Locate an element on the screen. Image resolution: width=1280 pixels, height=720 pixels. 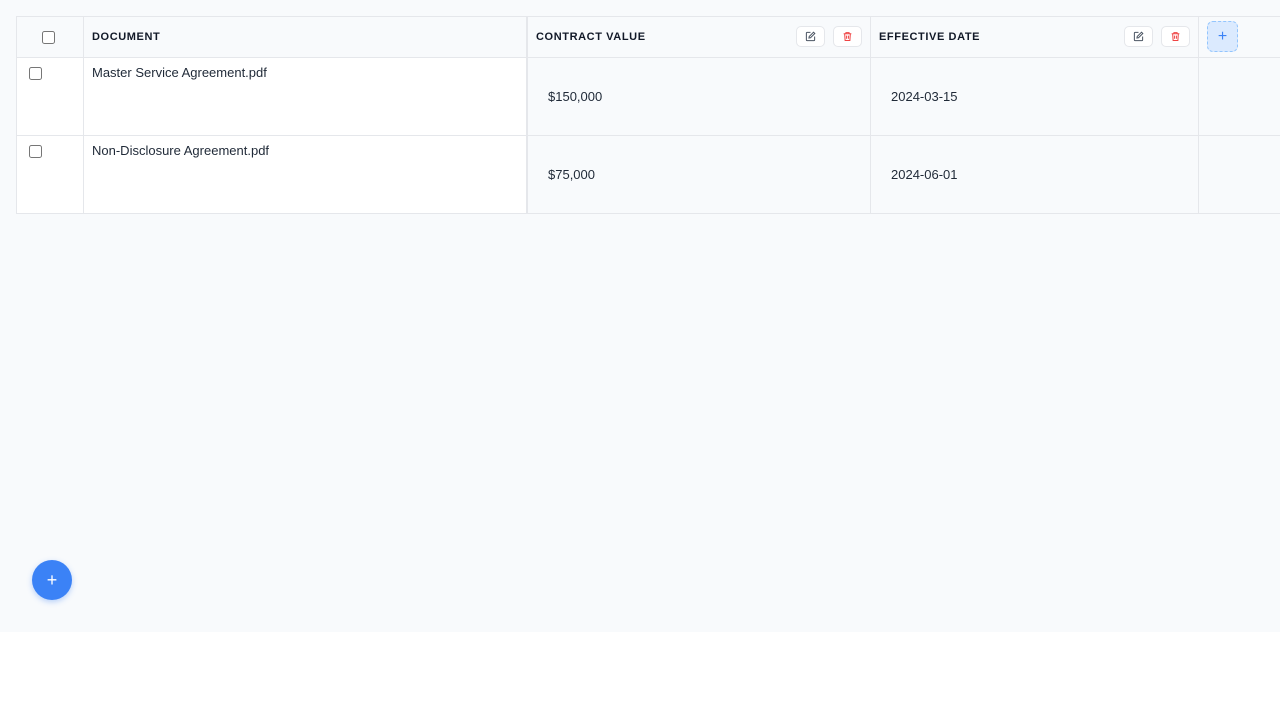
effective-date: 2024-03-15 is located at coordinates (924, 96).